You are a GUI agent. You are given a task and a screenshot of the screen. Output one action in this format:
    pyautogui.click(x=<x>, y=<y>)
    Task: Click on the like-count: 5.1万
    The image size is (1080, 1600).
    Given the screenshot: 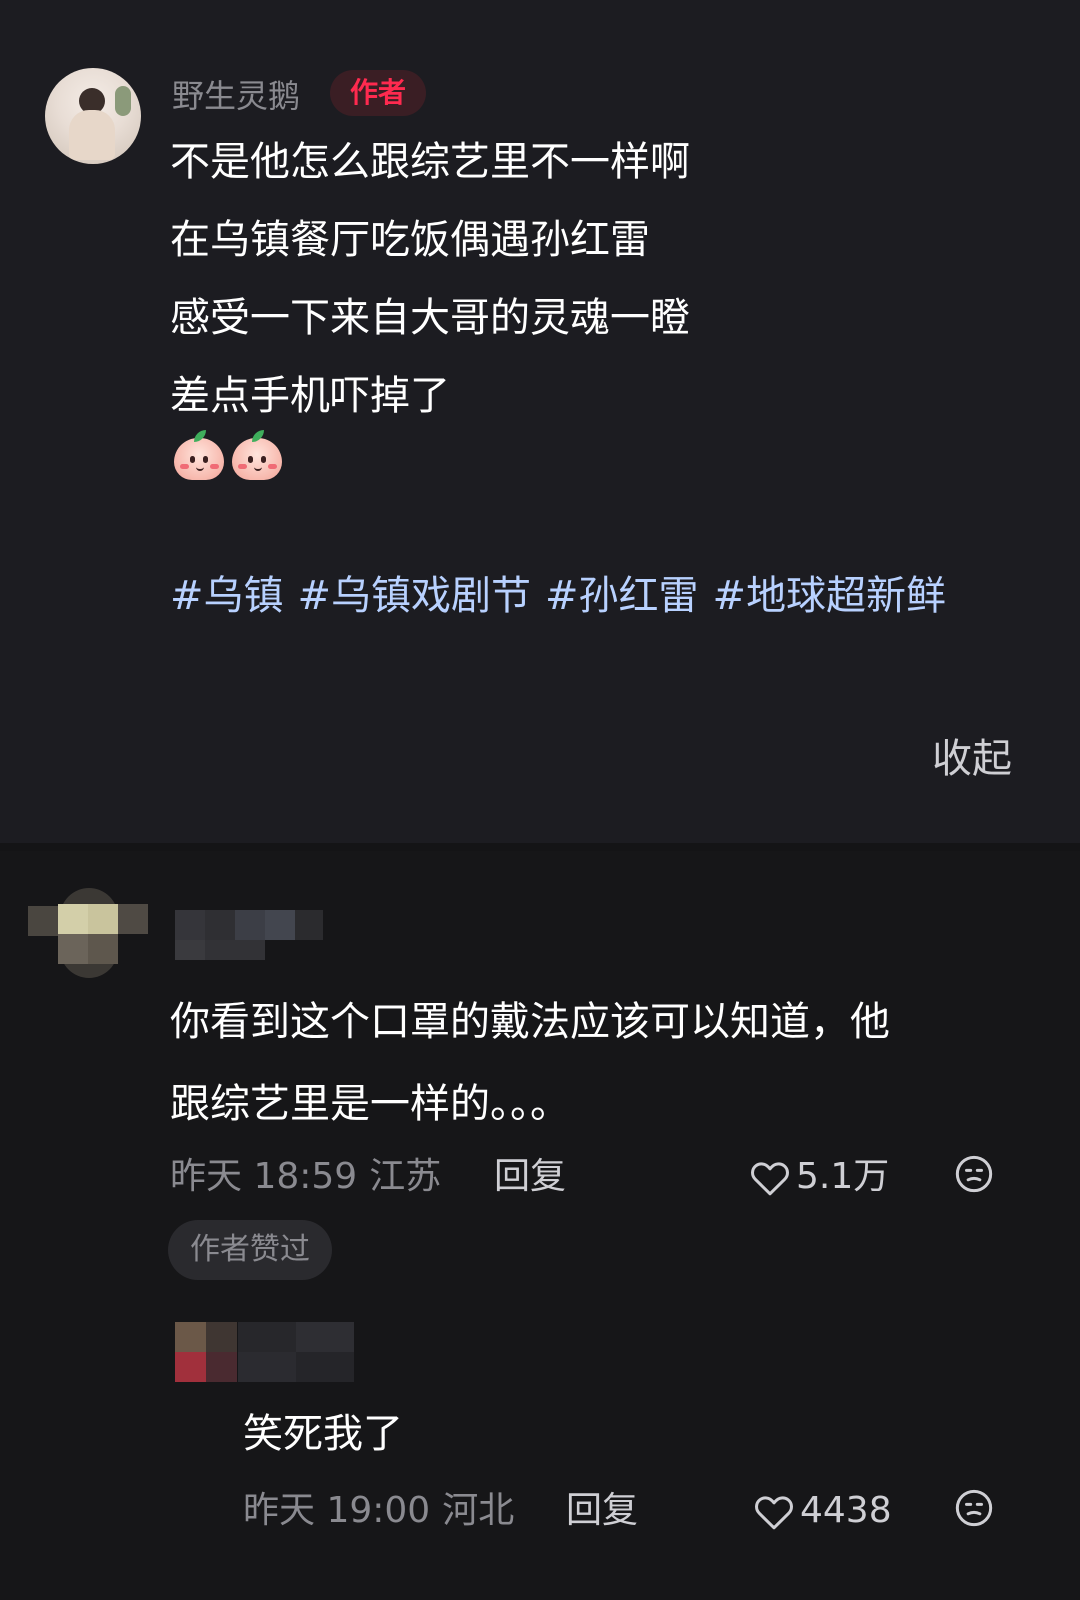 What is the action you would take?
    pyautogui.click(x=843, y=1176)
    